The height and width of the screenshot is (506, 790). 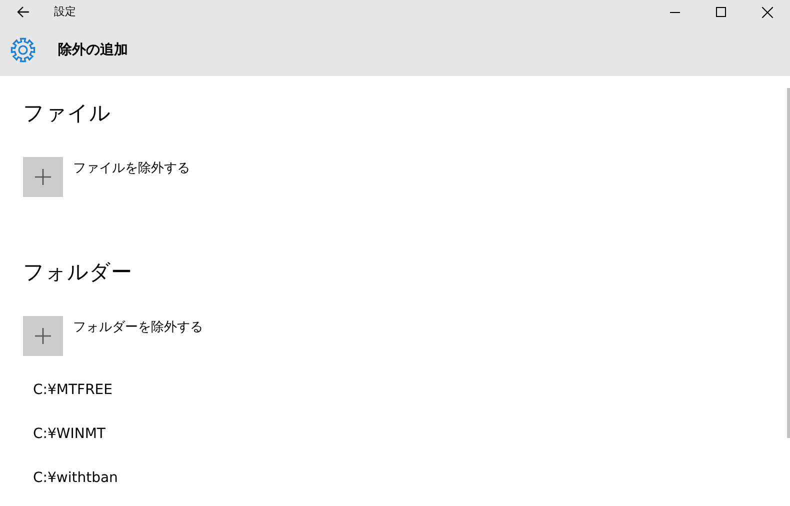 I want to click on maximize-icon, so click(x=721, y=12).